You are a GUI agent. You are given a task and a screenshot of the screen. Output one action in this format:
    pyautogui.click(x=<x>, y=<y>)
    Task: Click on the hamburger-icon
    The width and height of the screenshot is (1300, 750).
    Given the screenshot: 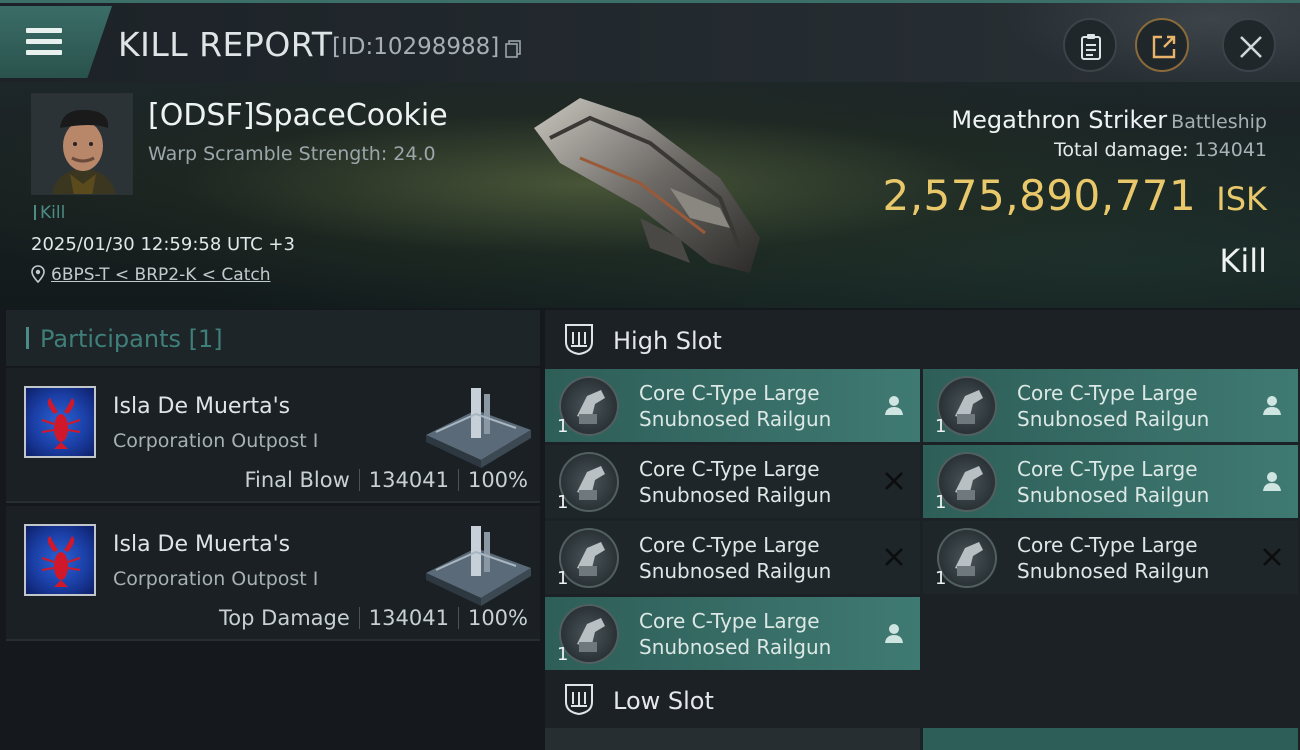 What is the action you would take?
    pyautogui.click(x=44, y=42)
    